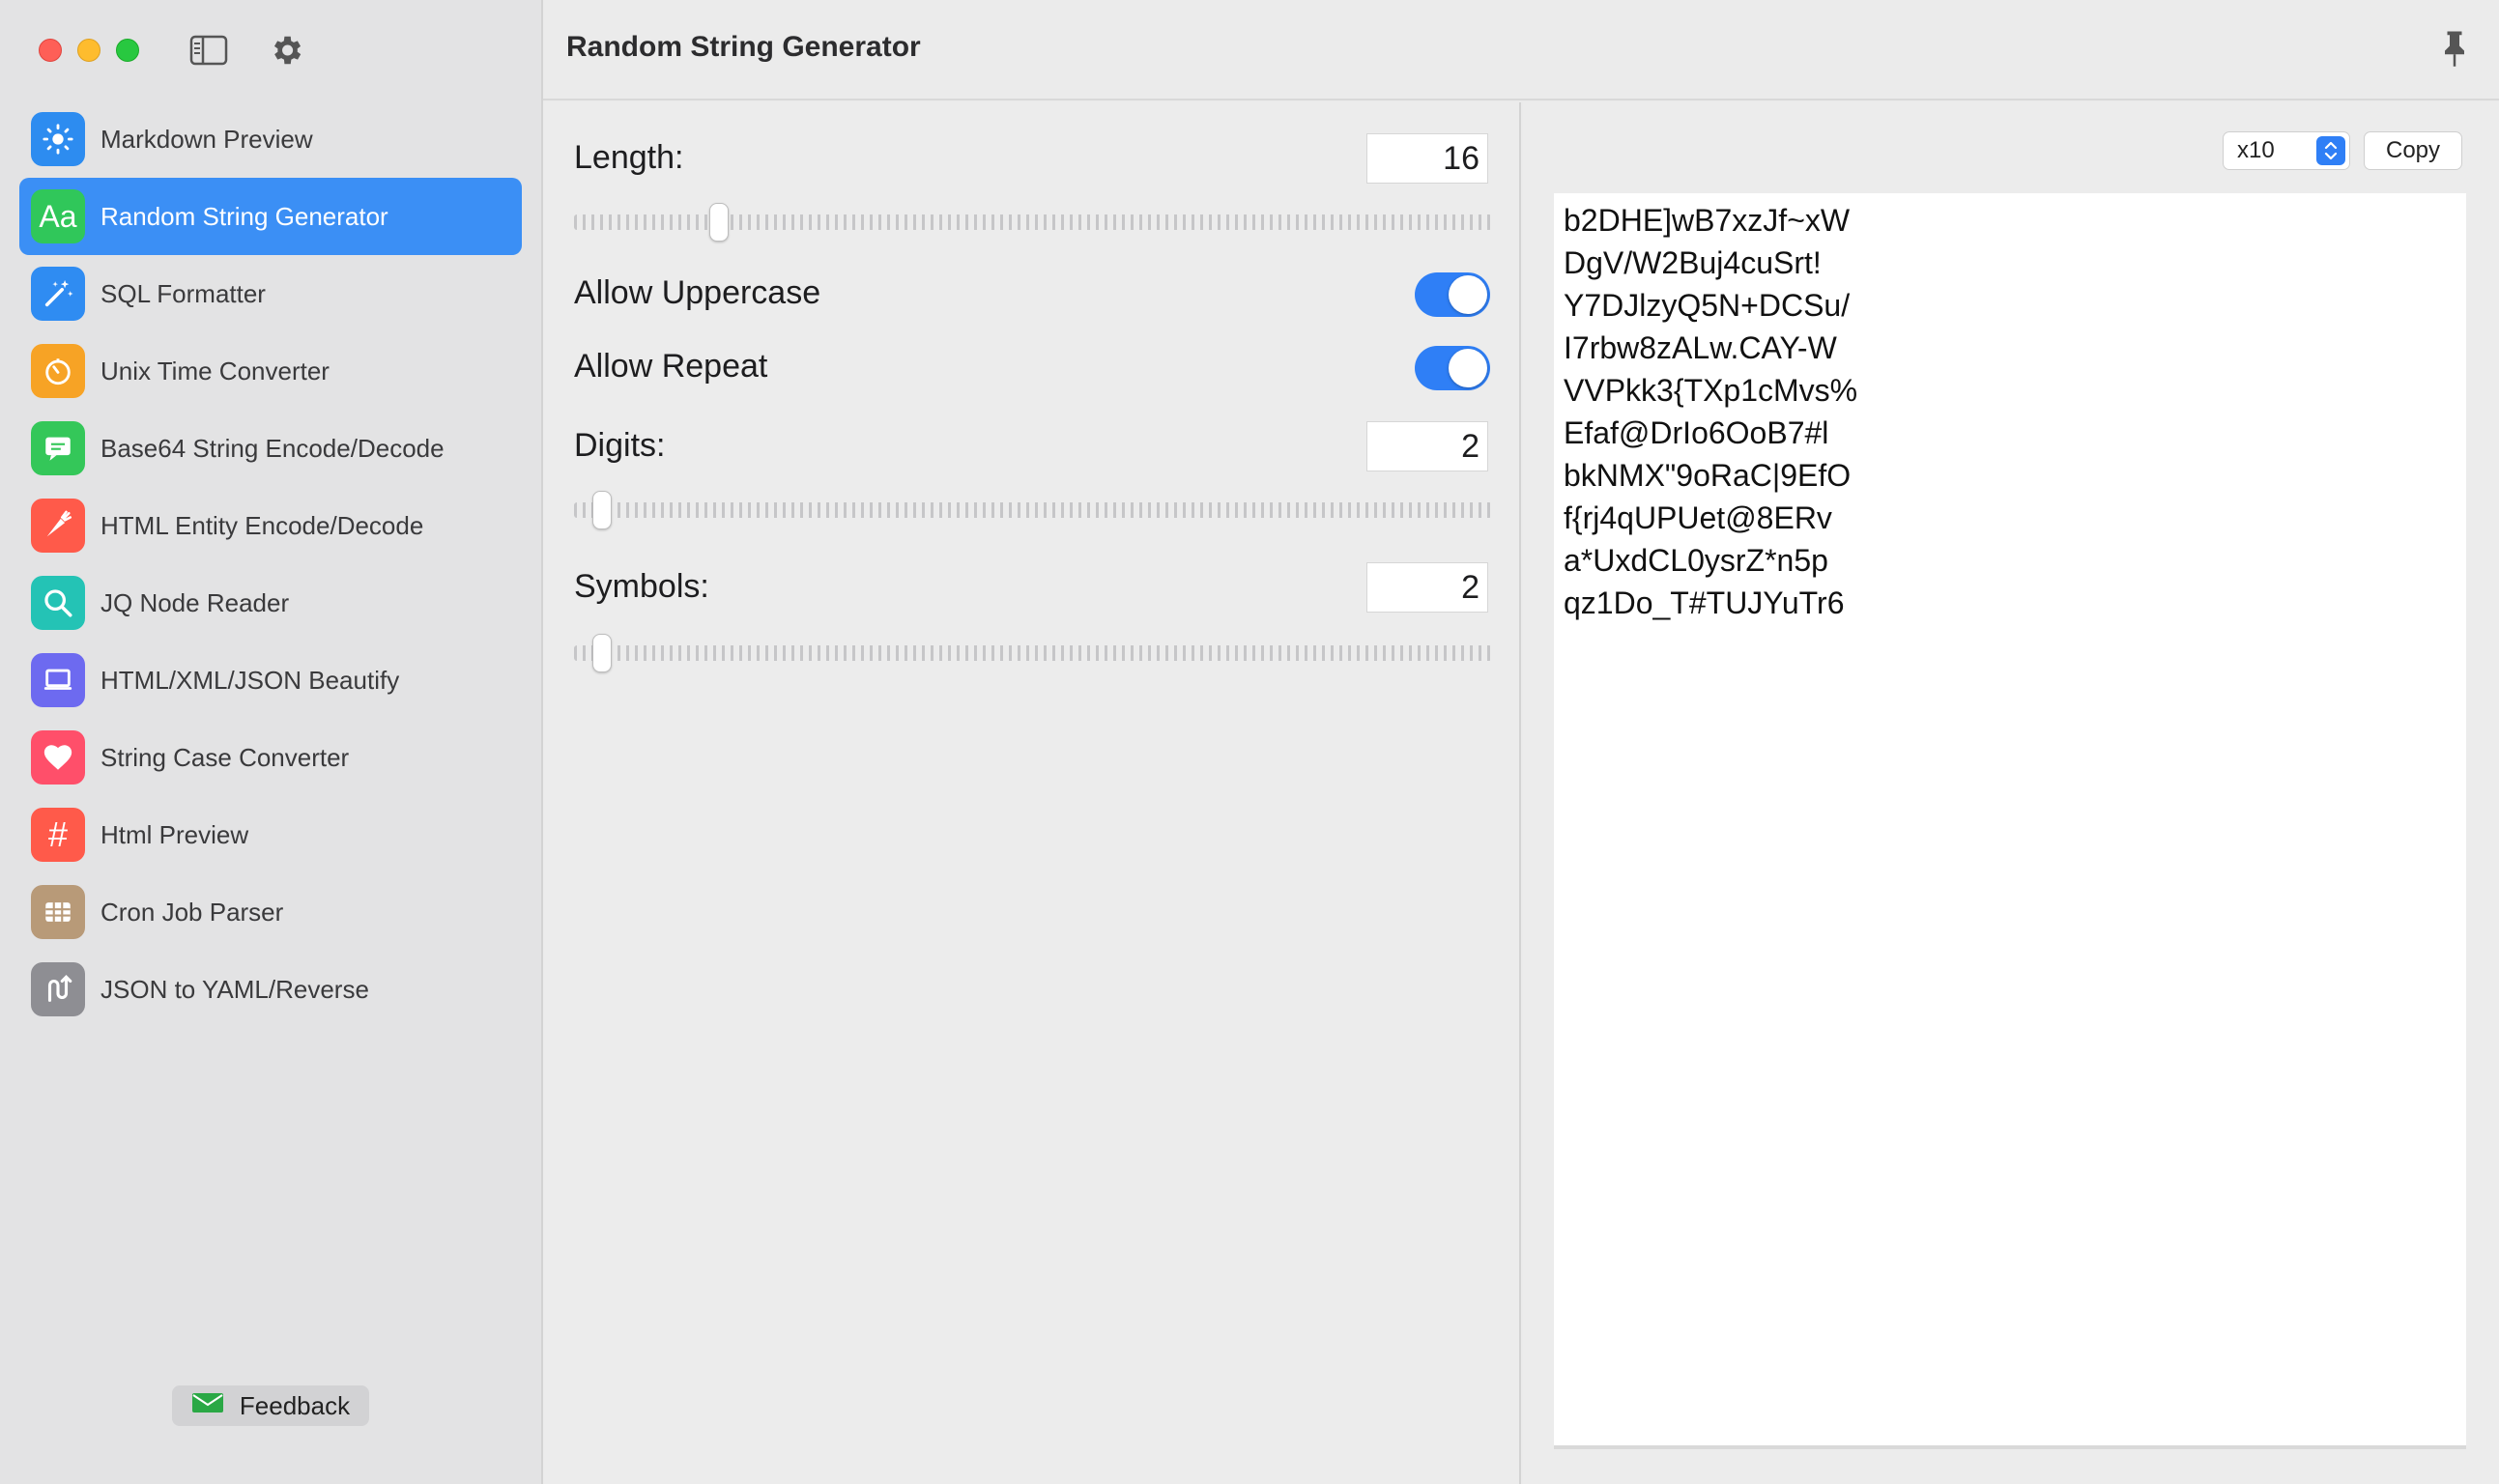 The width and height of the screenshot is (2499, 1484). What do you see at coordinates (2286, 150) in the screenshot?
I see `count-select: x10` at bounding box center [2286, 150].